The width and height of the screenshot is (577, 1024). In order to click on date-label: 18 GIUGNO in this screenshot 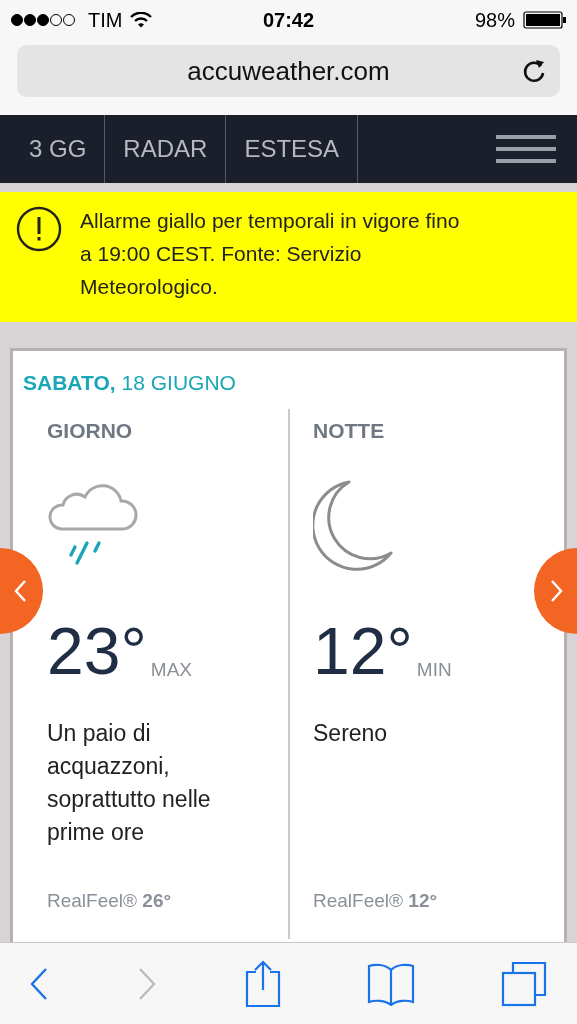, I will do `click(178, 383)`.